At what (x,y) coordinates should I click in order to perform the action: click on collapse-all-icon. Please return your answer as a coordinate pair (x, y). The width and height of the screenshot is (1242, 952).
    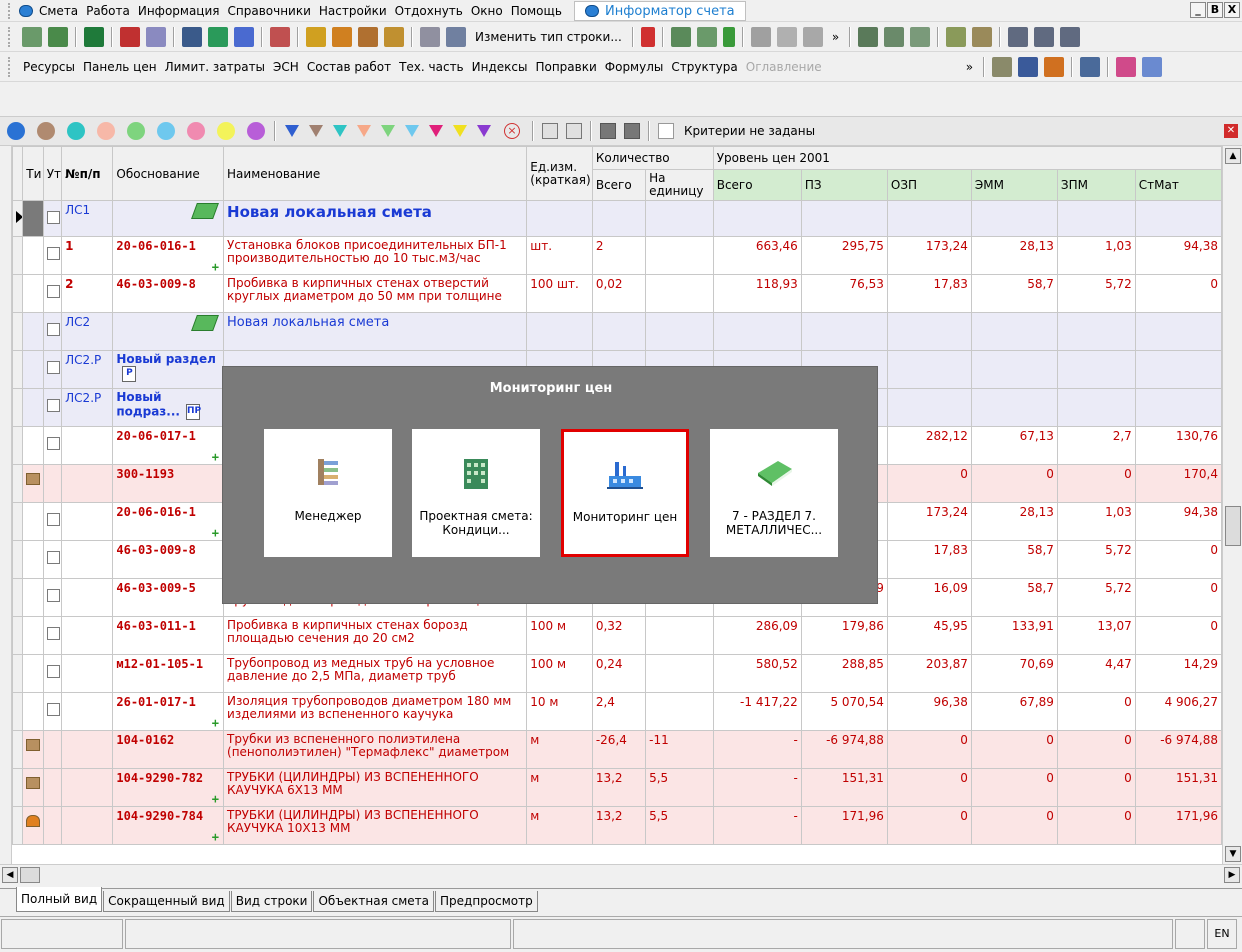
    Looking at the image, I should click on (574, 131).